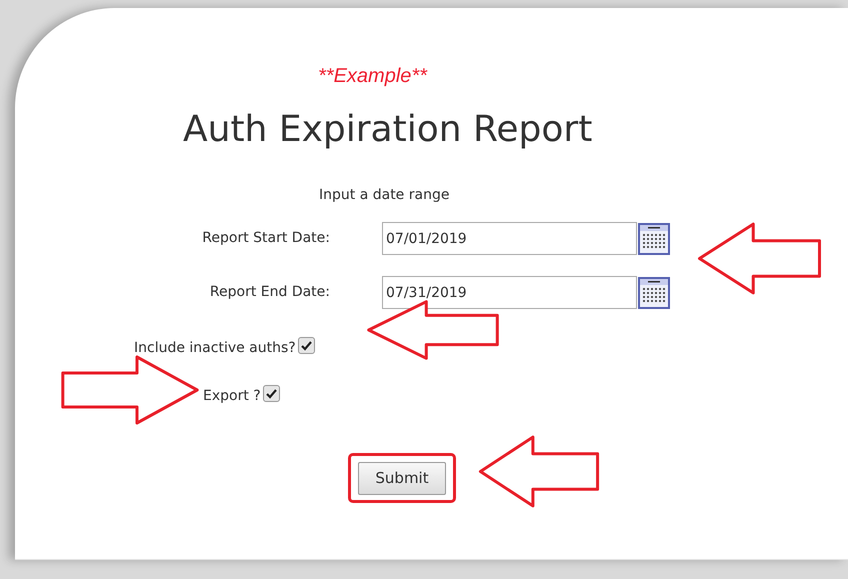 The width and height of the screenshot is (848, 579). Describe the element at coordinates (388, 130) in the screenshot. I see `report-title: Auth Expiration Report` at that location.